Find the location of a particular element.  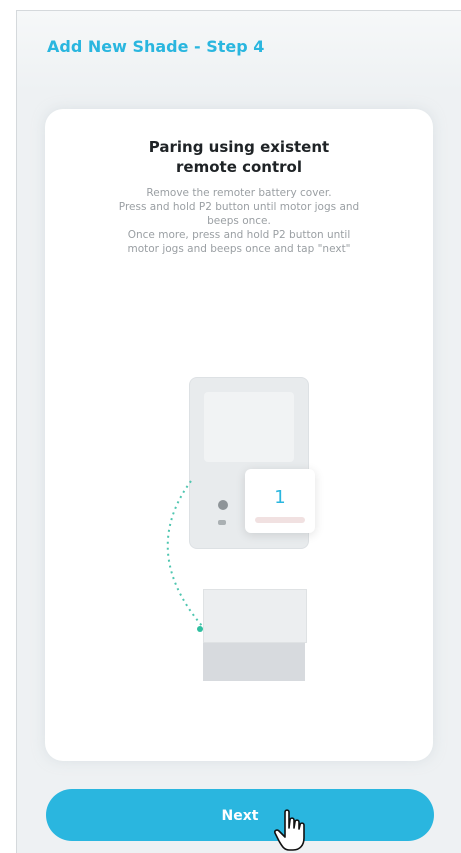

card-title-line-1: Paring using existent is located at coordinates (239, 147).